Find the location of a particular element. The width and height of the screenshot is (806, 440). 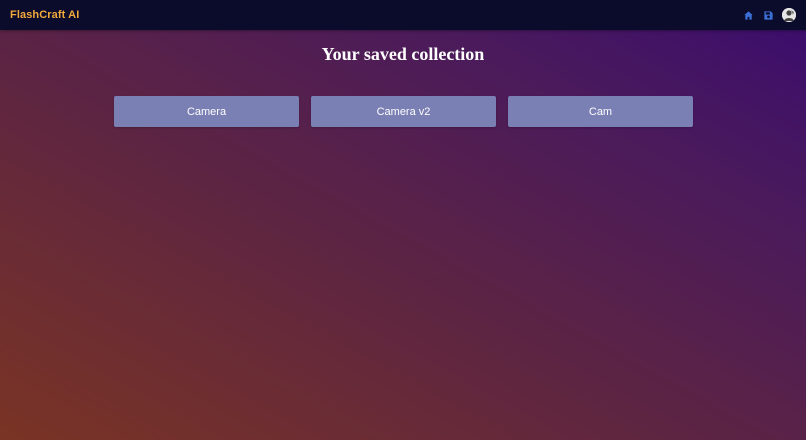

home-button is located at coordinates (748, 15).